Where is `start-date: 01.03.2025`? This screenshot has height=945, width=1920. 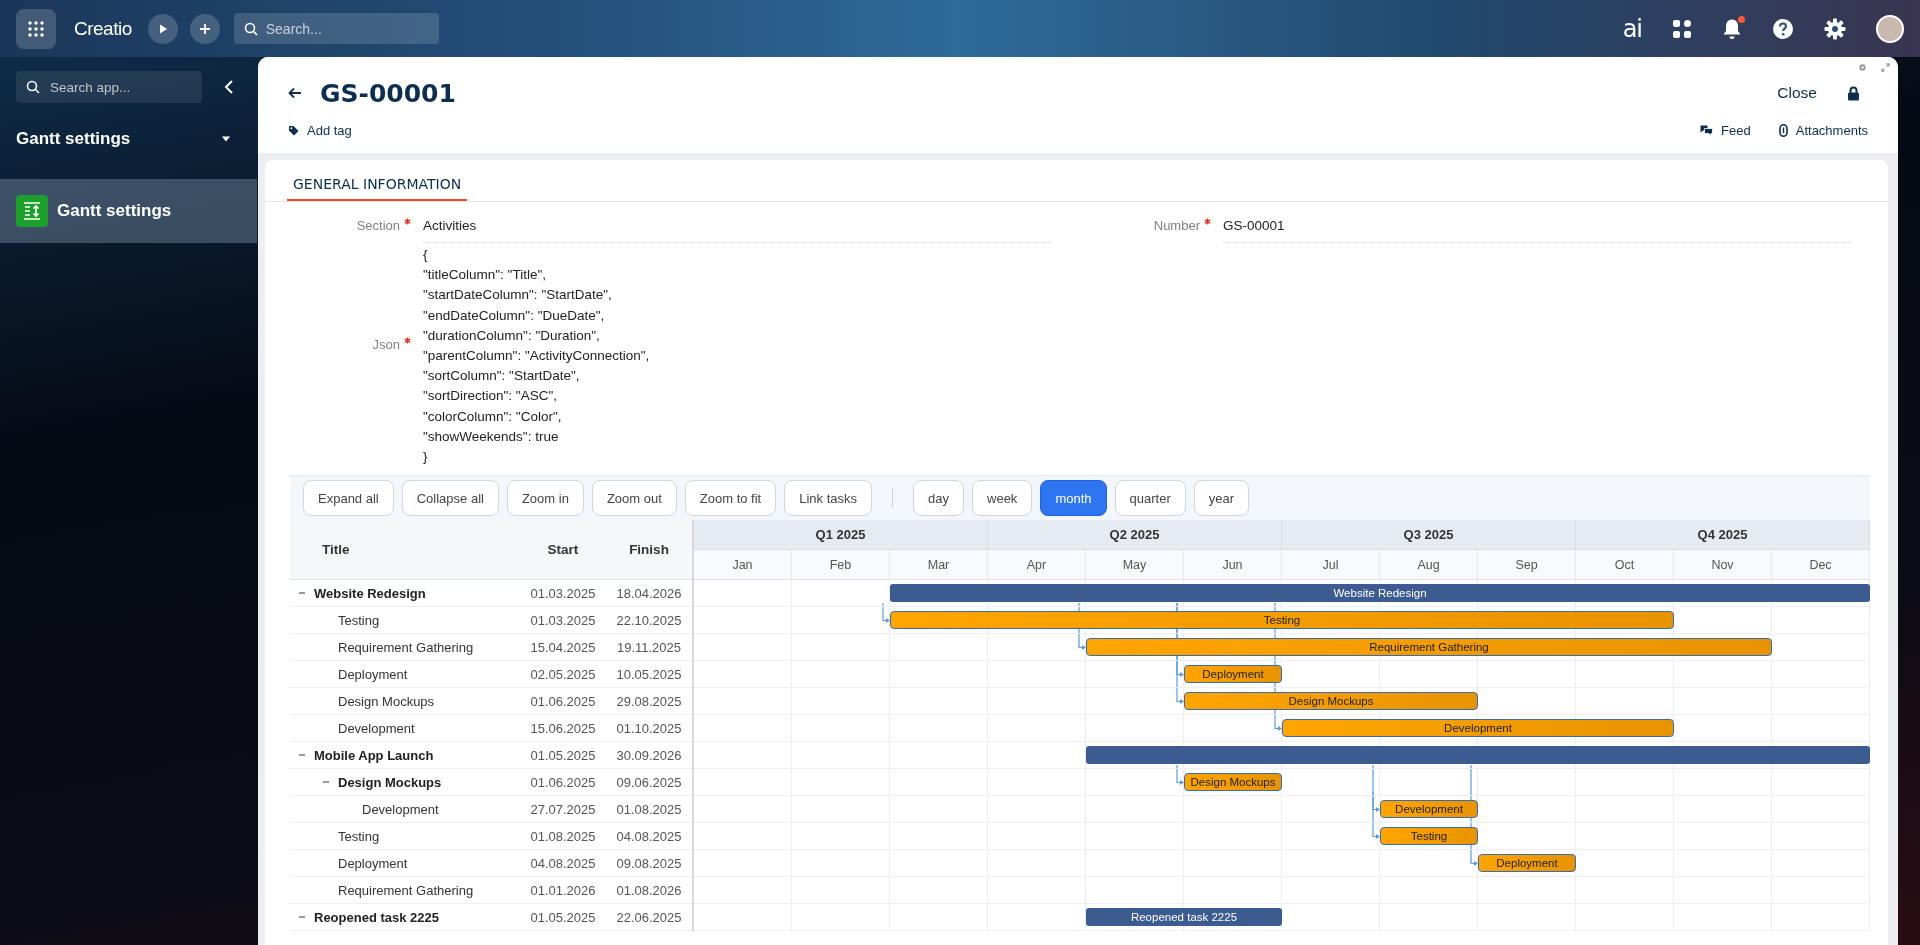 start-date: 01.03.2025 is located at coordinates (563, 593).